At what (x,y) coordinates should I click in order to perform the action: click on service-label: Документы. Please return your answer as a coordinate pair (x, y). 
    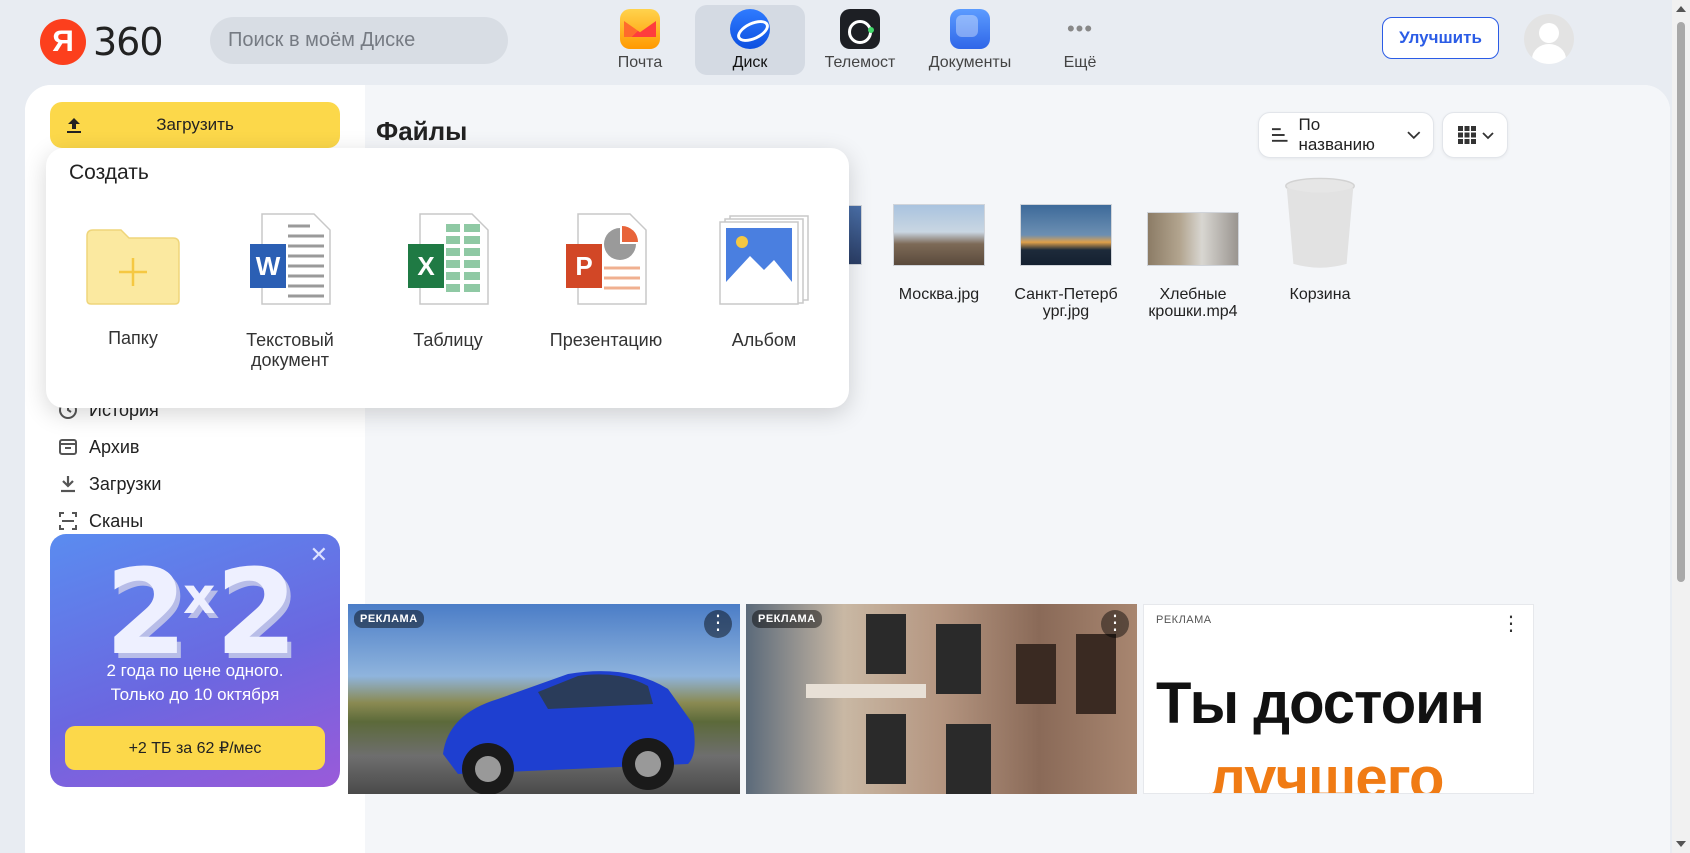
    Looking at the image, I should click on (970, 62).